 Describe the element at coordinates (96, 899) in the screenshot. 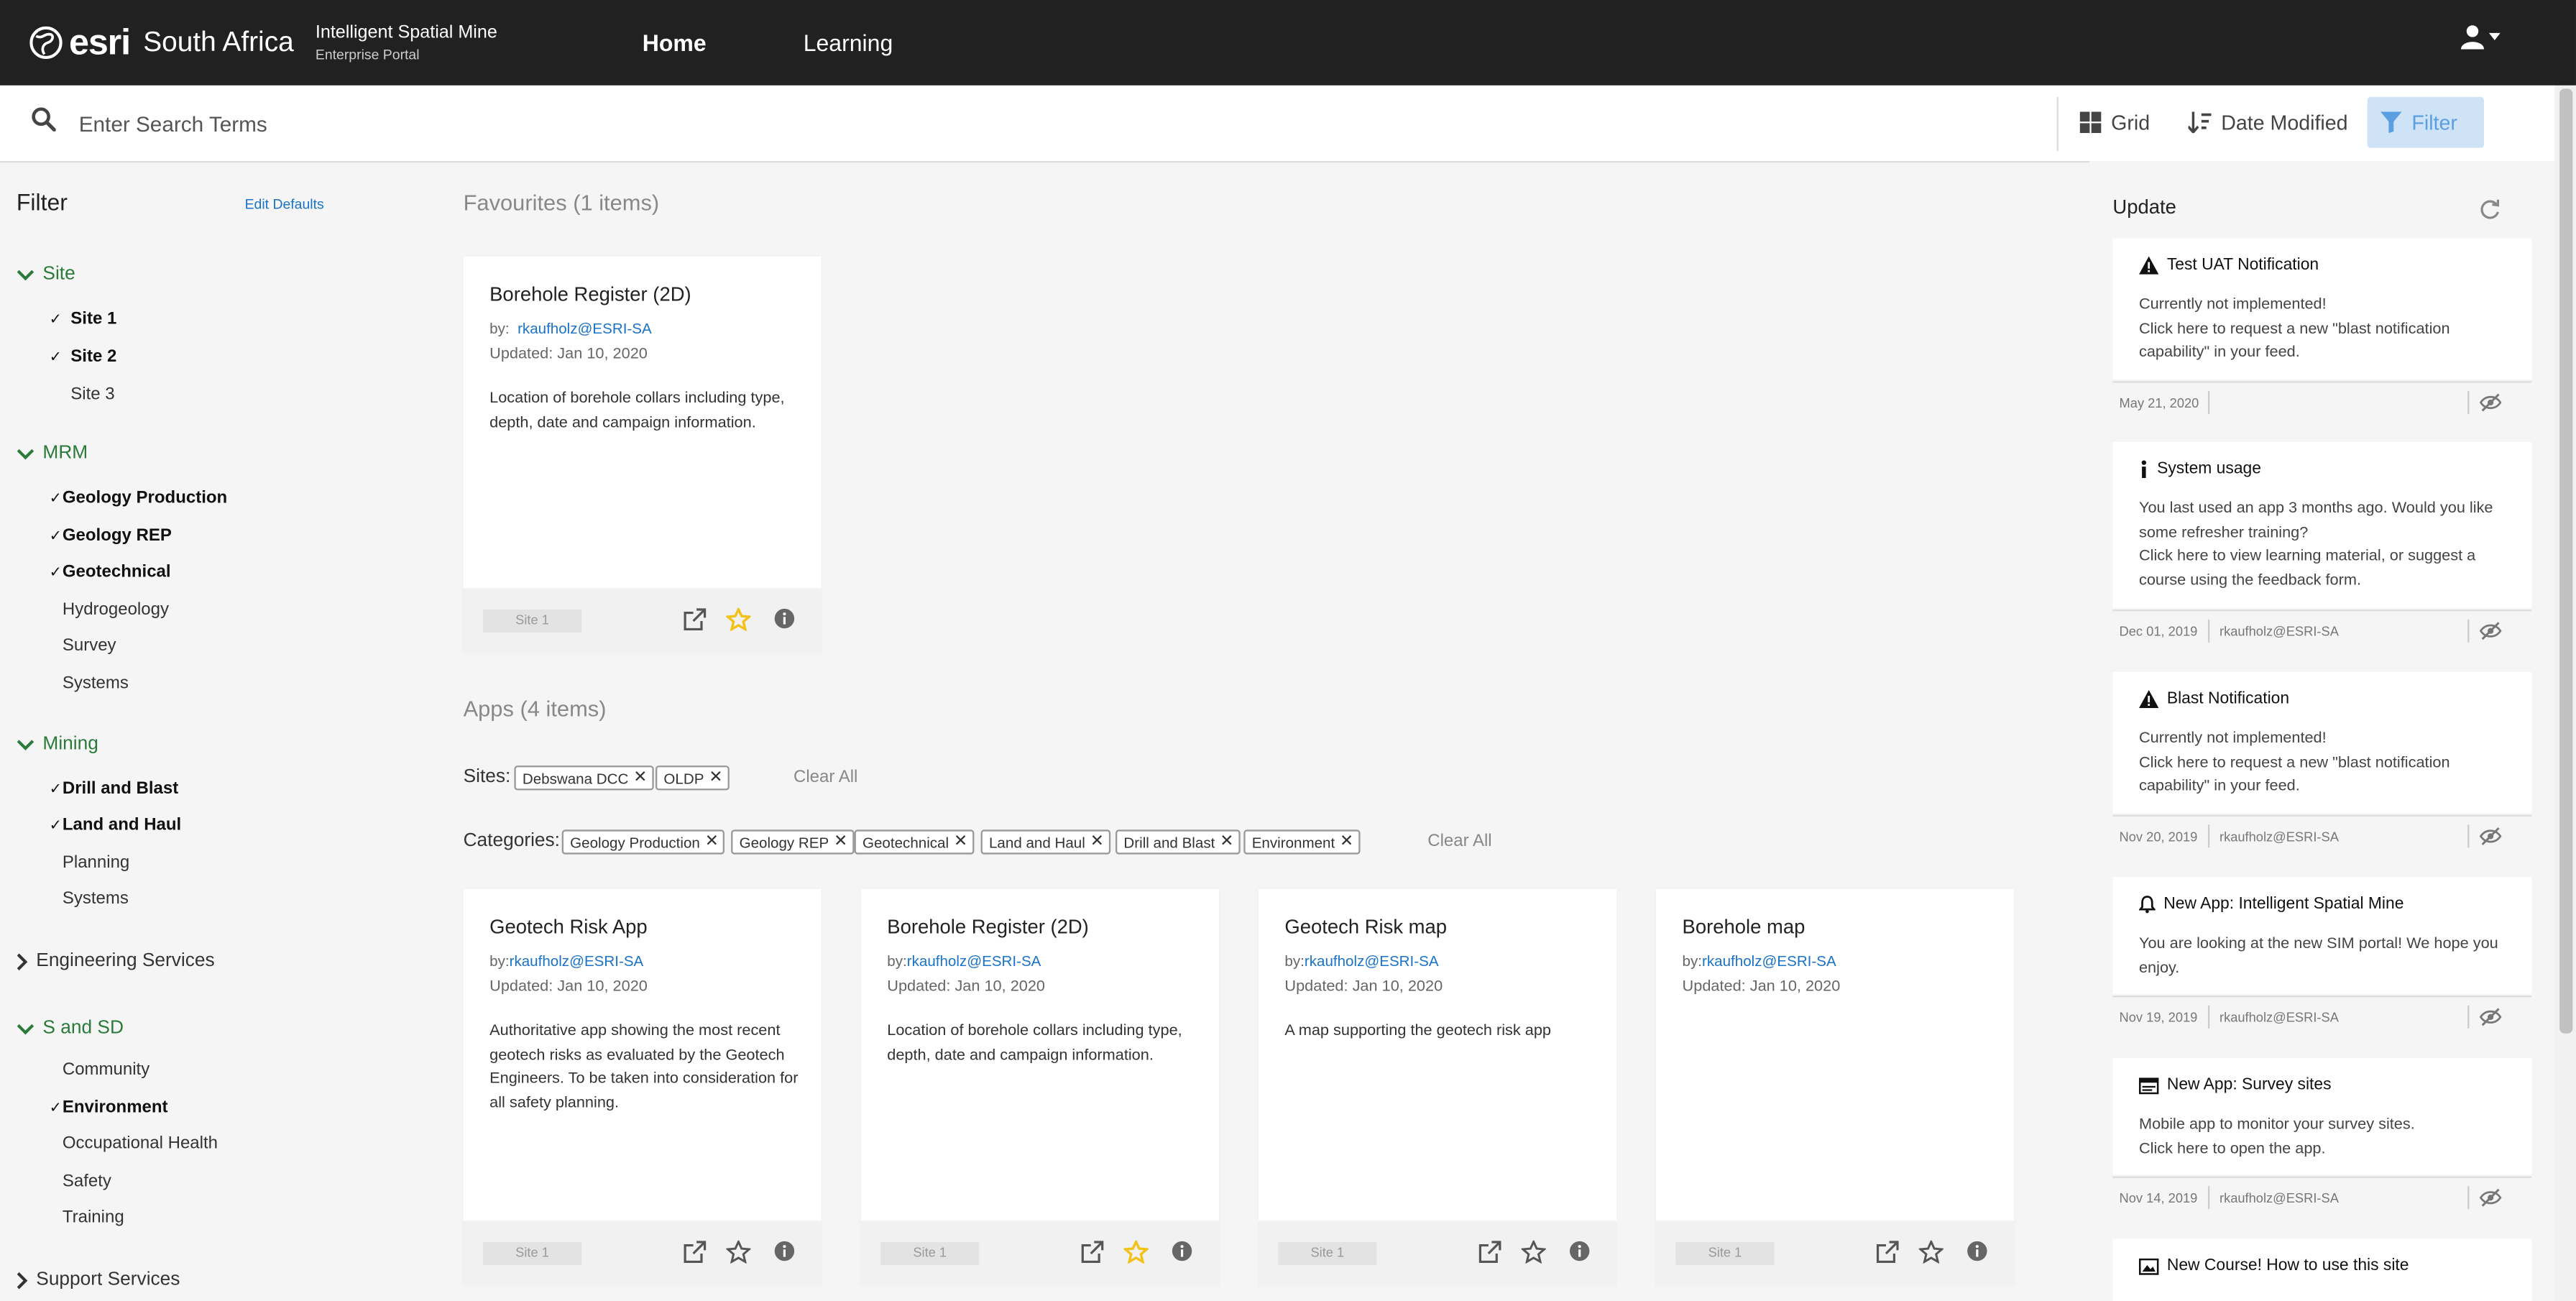

I see `filter-item-mining-systems: Systems` at that location.